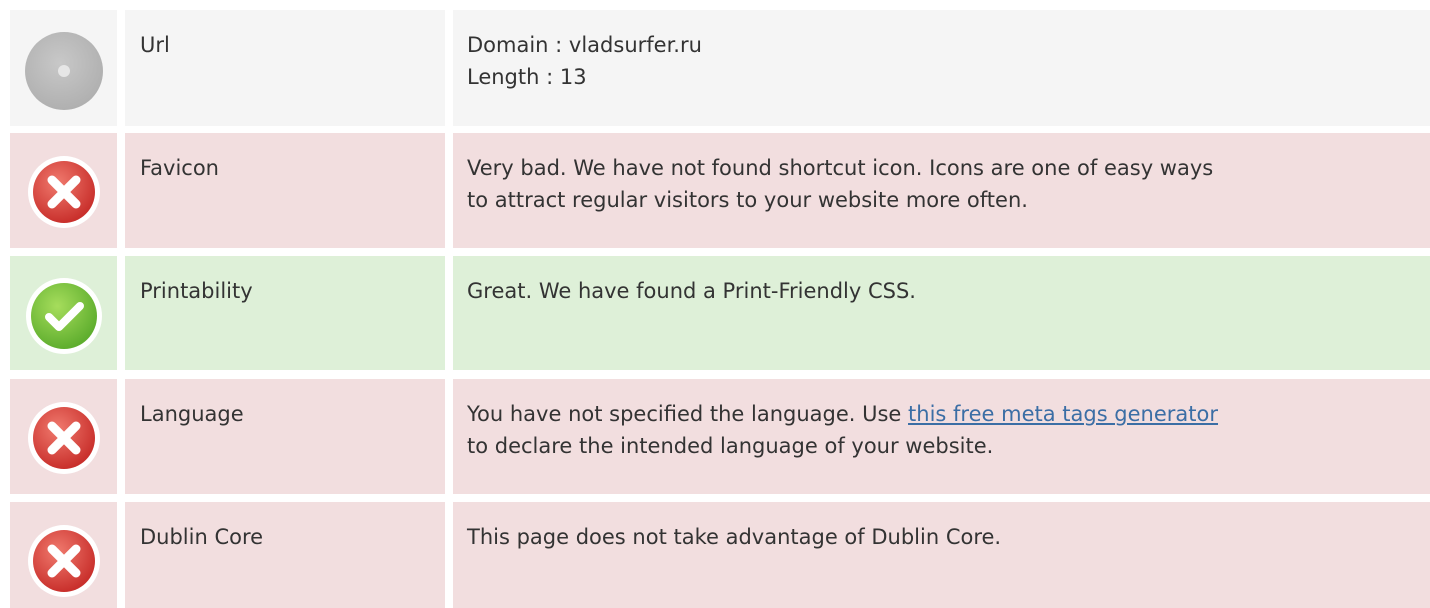 The width and height of the screenshot is (1430, 608). Describe the element at coordinates (285, 313) in the screenshot. I see `row-label: Printability` at that location.